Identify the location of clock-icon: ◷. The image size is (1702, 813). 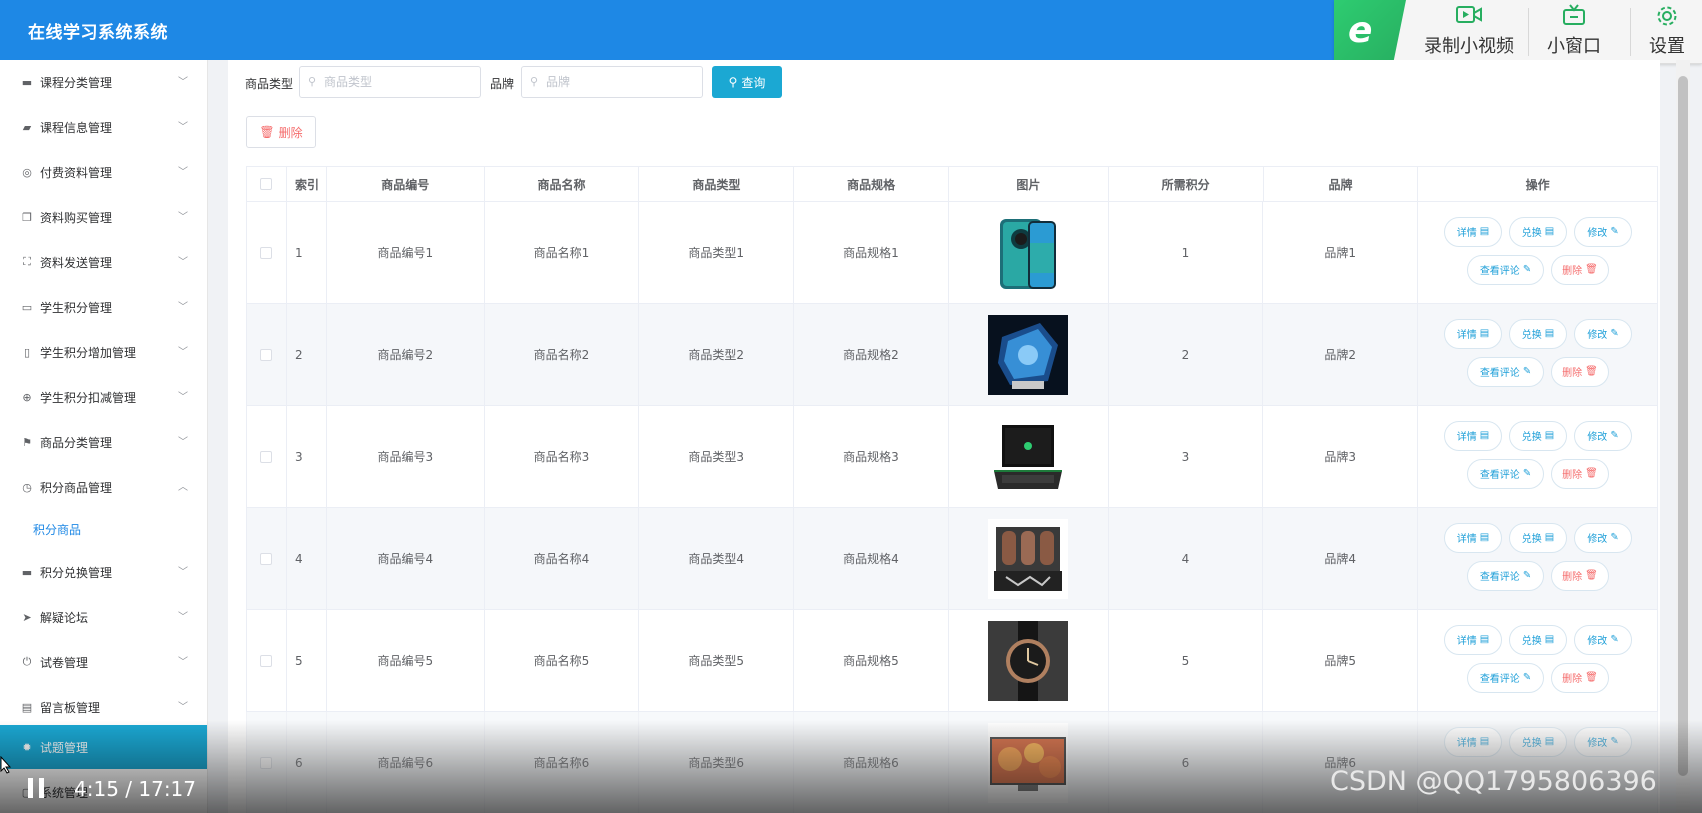
(27, 487).